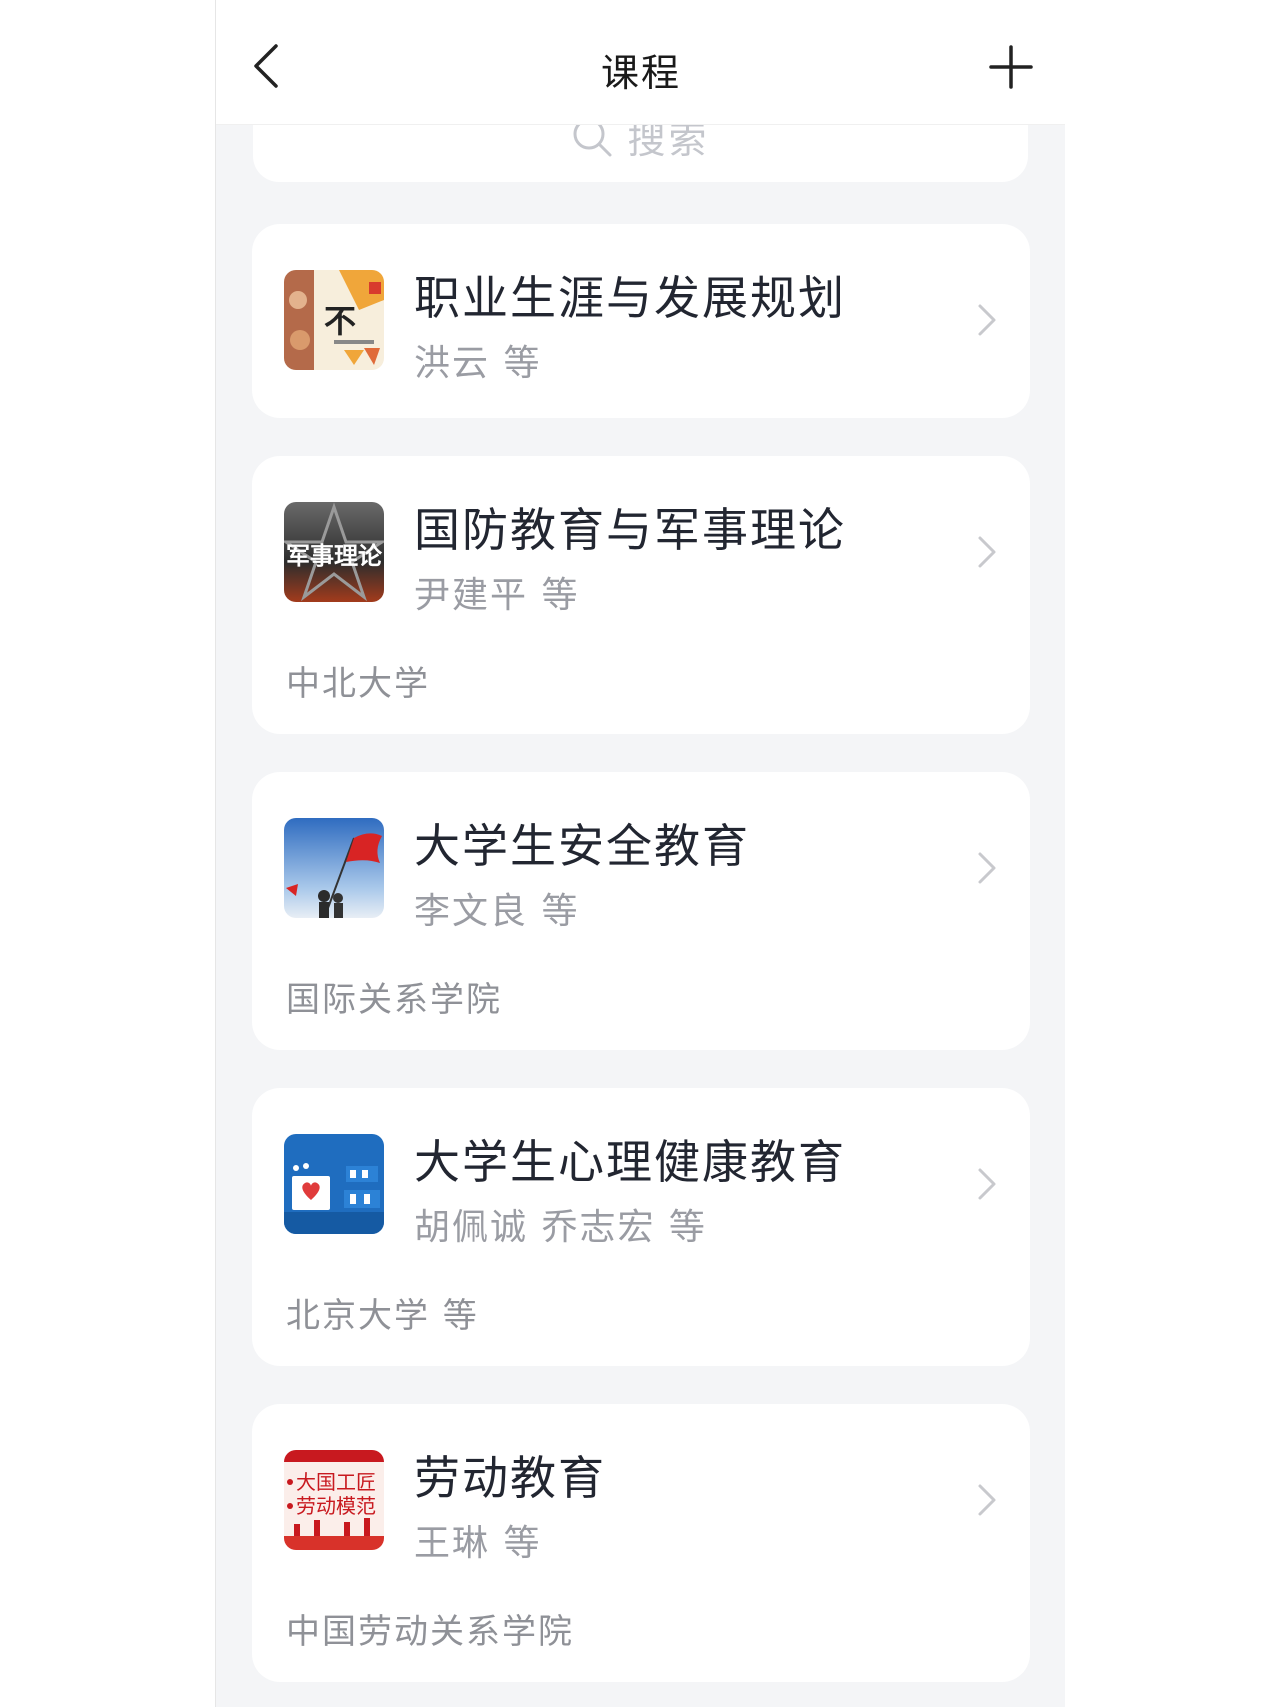 Image resolution: width=1280 pixels, height=1707 pixels. Describe the element at coordinates (497, 595) in the screenshot. I see `course-teachers: 尹建平 等` at that location.